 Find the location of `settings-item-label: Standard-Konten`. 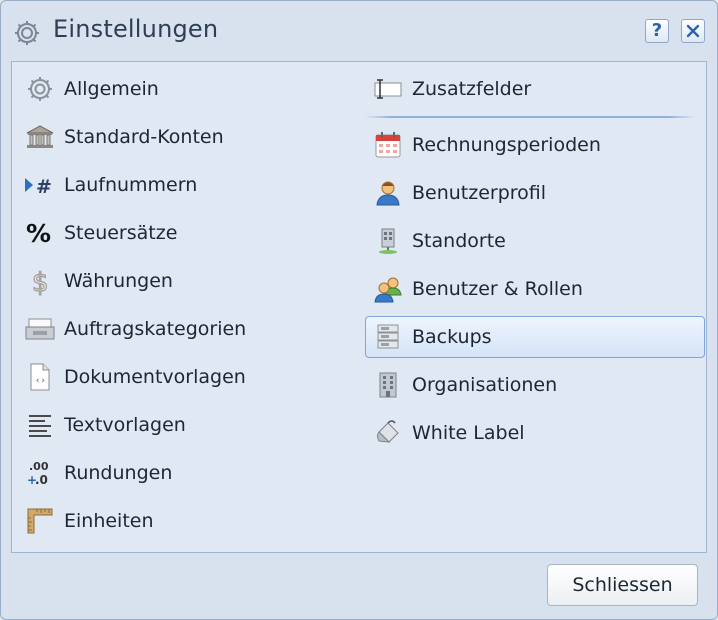

settings-item-label: Standard-Konten is located at coordinates (144, 137).